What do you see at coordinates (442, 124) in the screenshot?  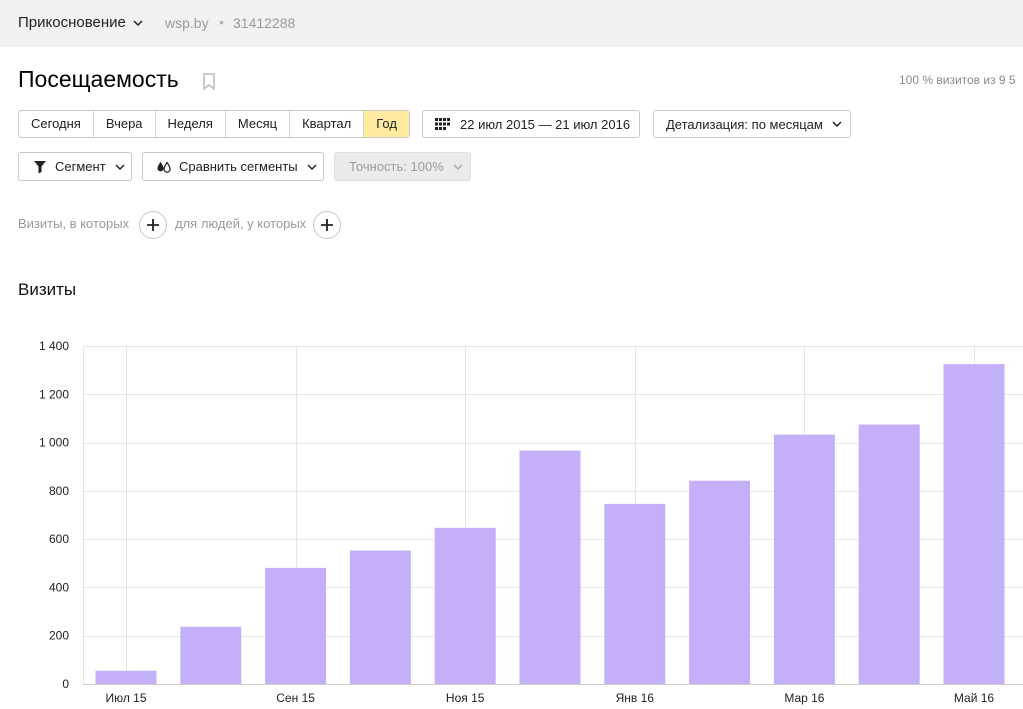 I see `calendar-icon` at bounding box center [442, 124].